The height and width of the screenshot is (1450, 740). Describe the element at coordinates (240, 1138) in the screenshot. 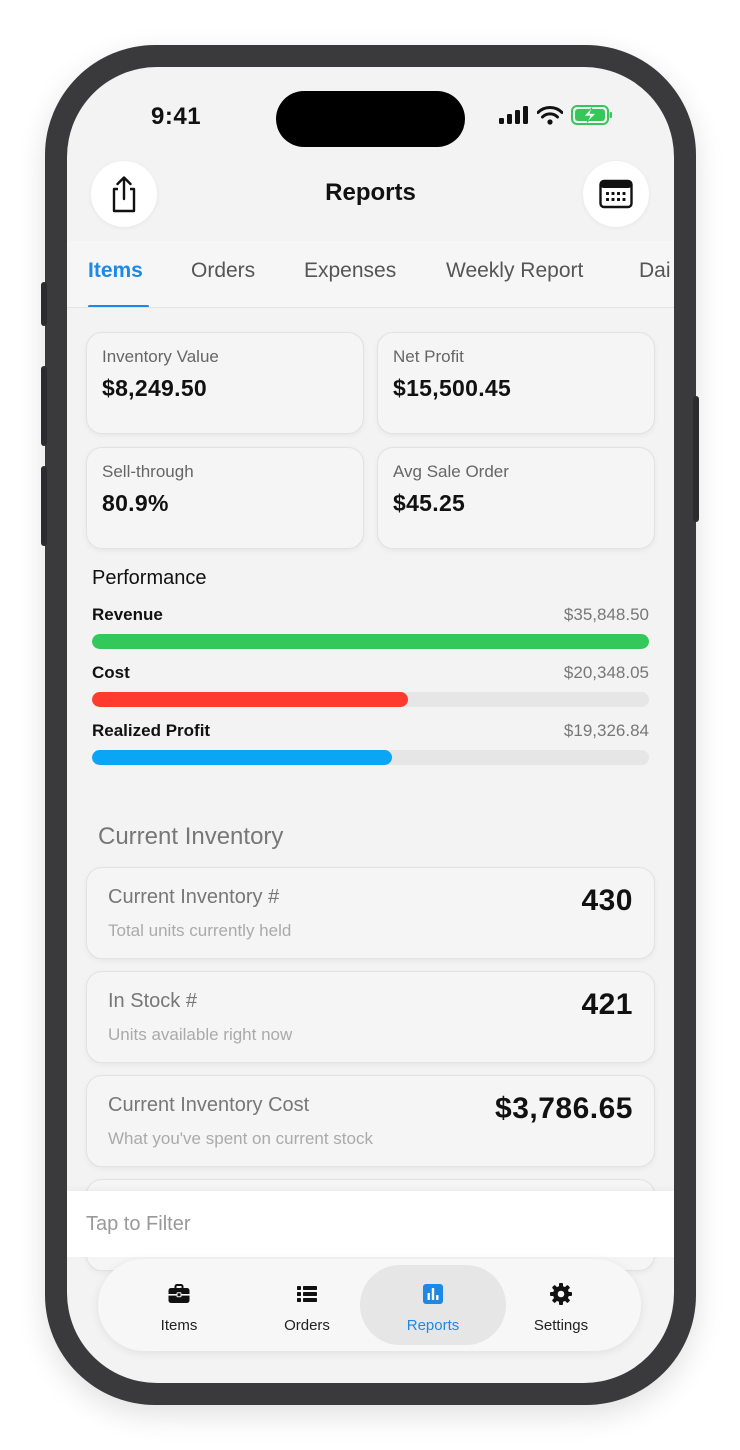

I see `inv-subtitle: What you've spent on current stock` at that location.